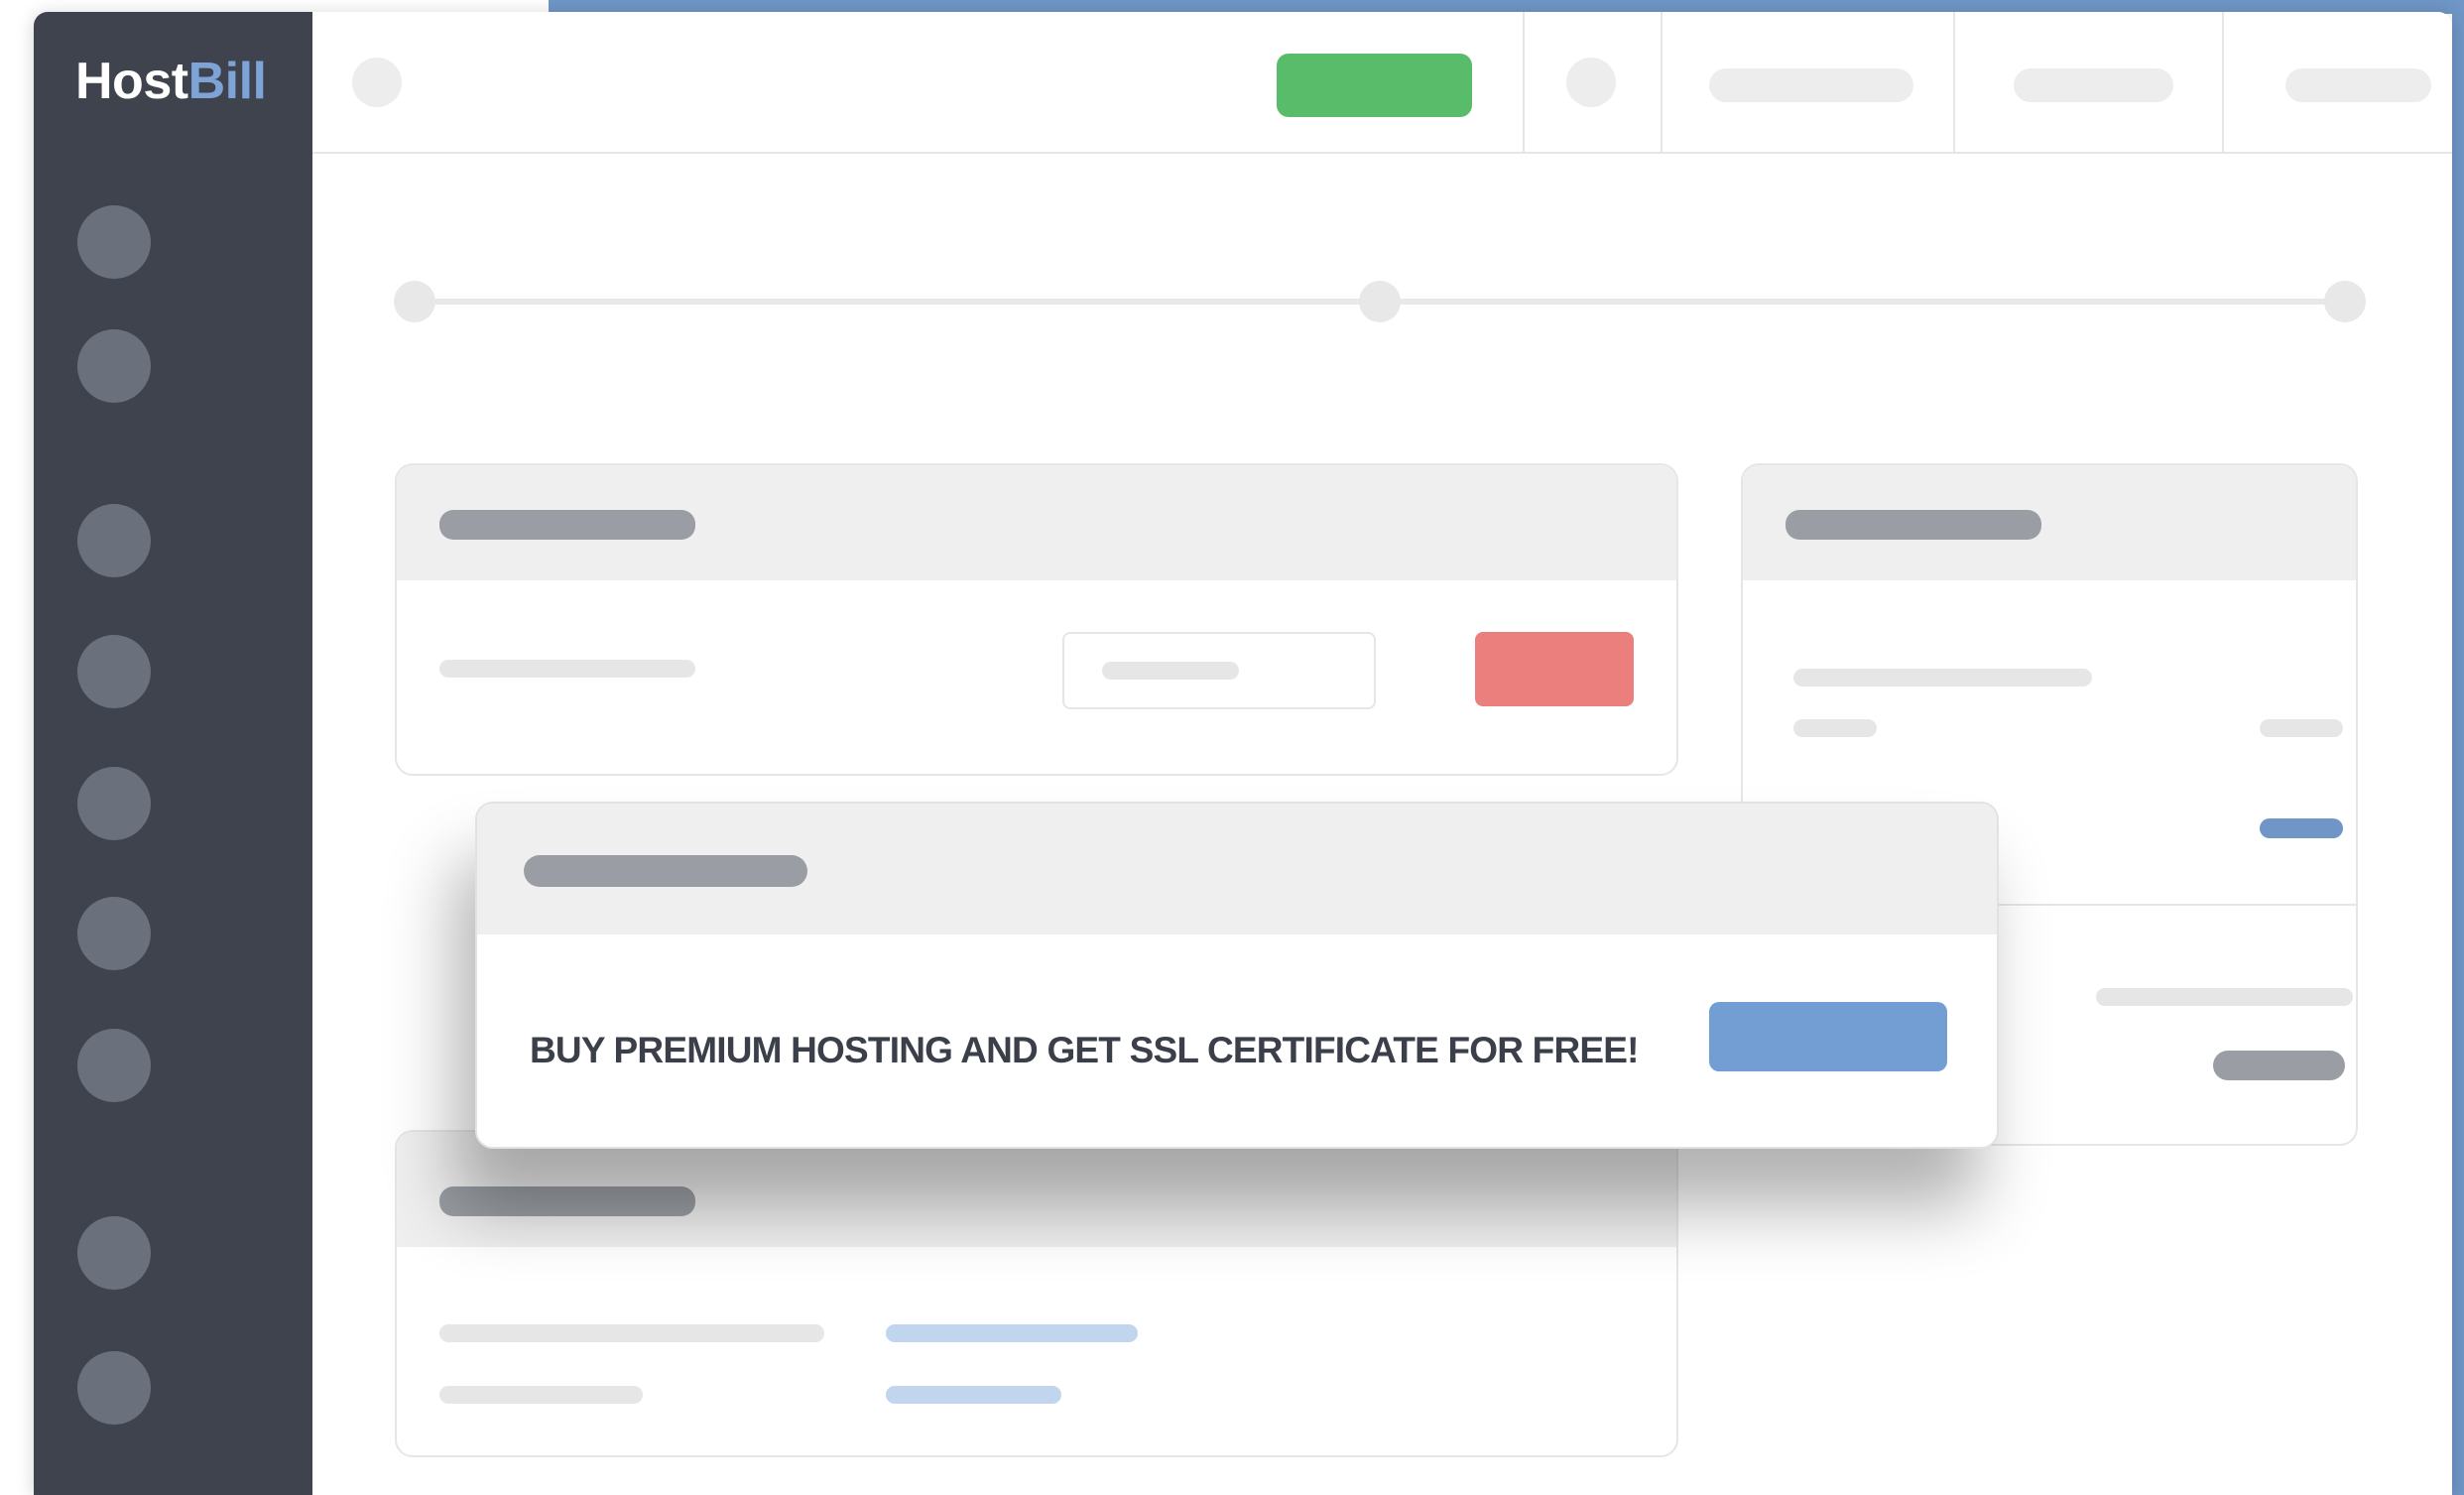 Image resolution: width=2464 pixels, height=1495 pixels. What do you see at coordinates (114, 803) in the screenshot?
I see `sidebar-item-5-icon` at bounding box center [114, 803].